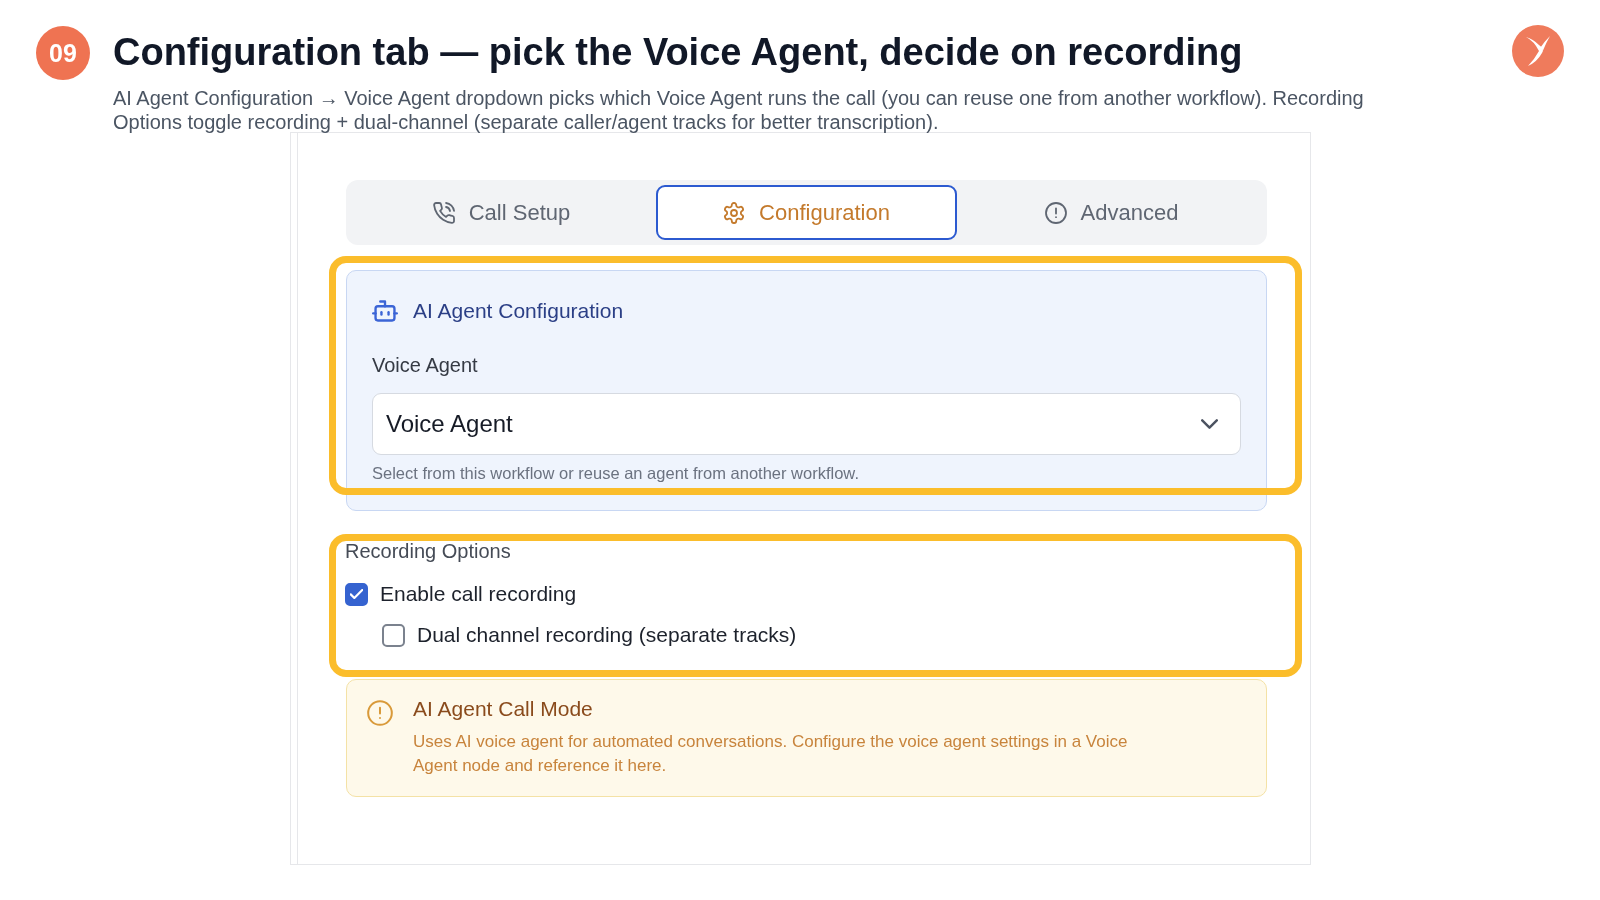 This screenshot has width=1600, height=900. Describe the element at coordinates (734, 212) in the screenshot. I see `gear-icon` at that location.